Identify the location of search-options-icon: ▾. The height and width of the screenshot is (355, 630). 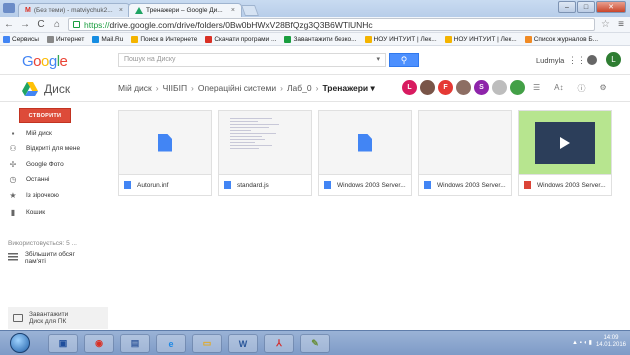
(378, 59).